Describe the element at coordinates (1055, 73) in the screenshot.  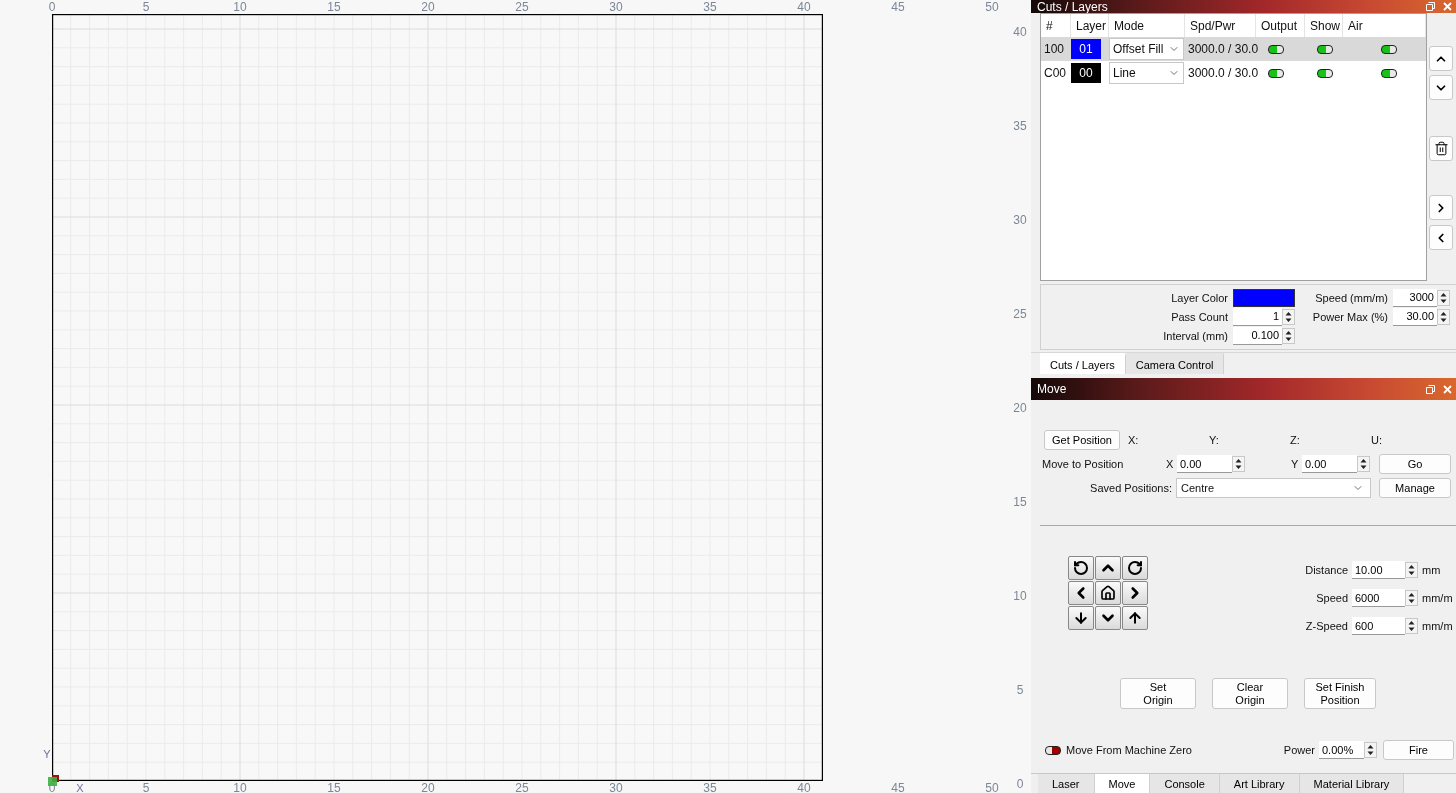
I see `table-cell-text: C00` at that location.